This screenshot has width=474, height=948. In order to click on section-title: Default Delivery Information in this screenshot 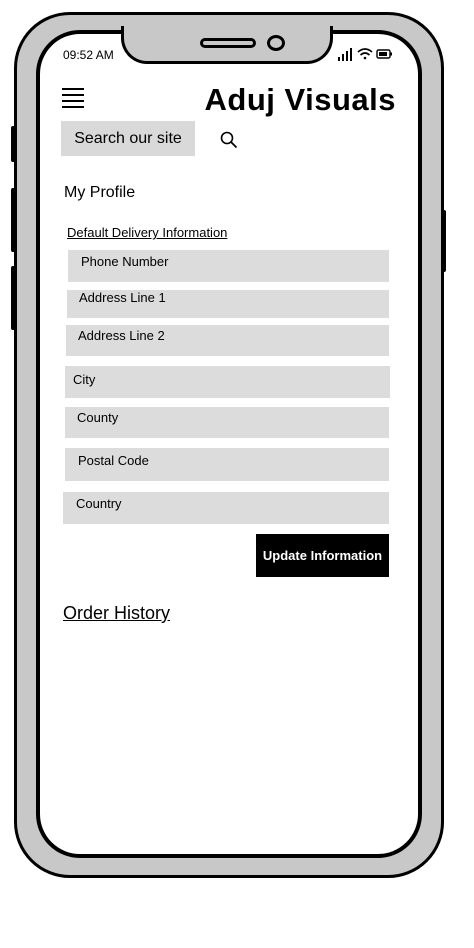, I will do `click(147, 232)`.